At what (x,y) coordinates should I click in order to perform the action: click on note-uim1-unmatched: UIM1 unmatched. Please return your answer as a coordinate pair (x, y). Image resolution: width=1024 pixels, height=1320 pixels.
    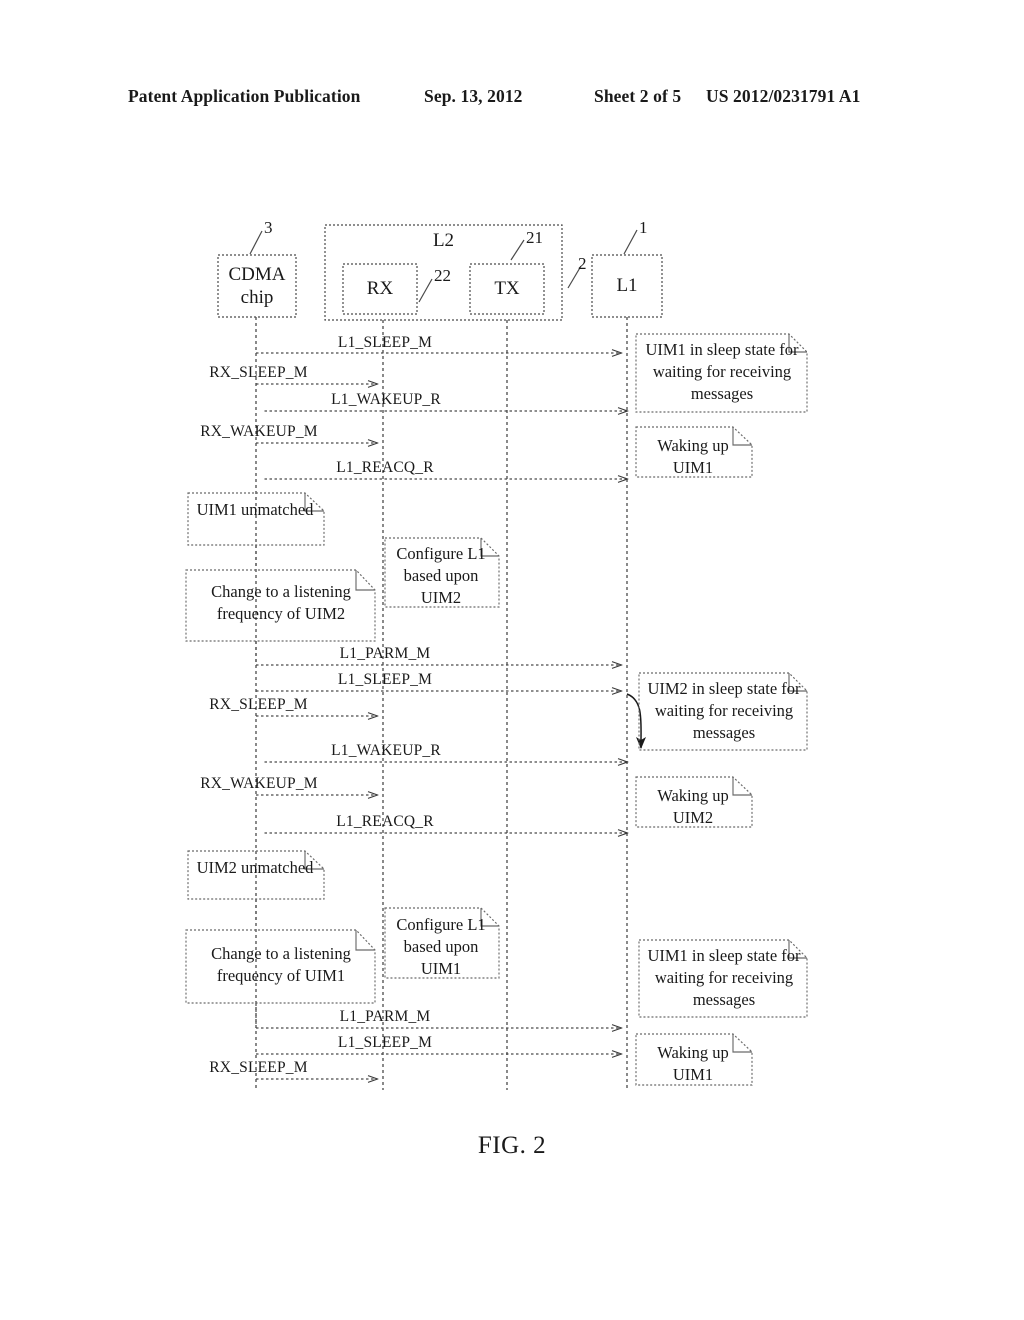
    Looking at the image, I should click on (255, 509).